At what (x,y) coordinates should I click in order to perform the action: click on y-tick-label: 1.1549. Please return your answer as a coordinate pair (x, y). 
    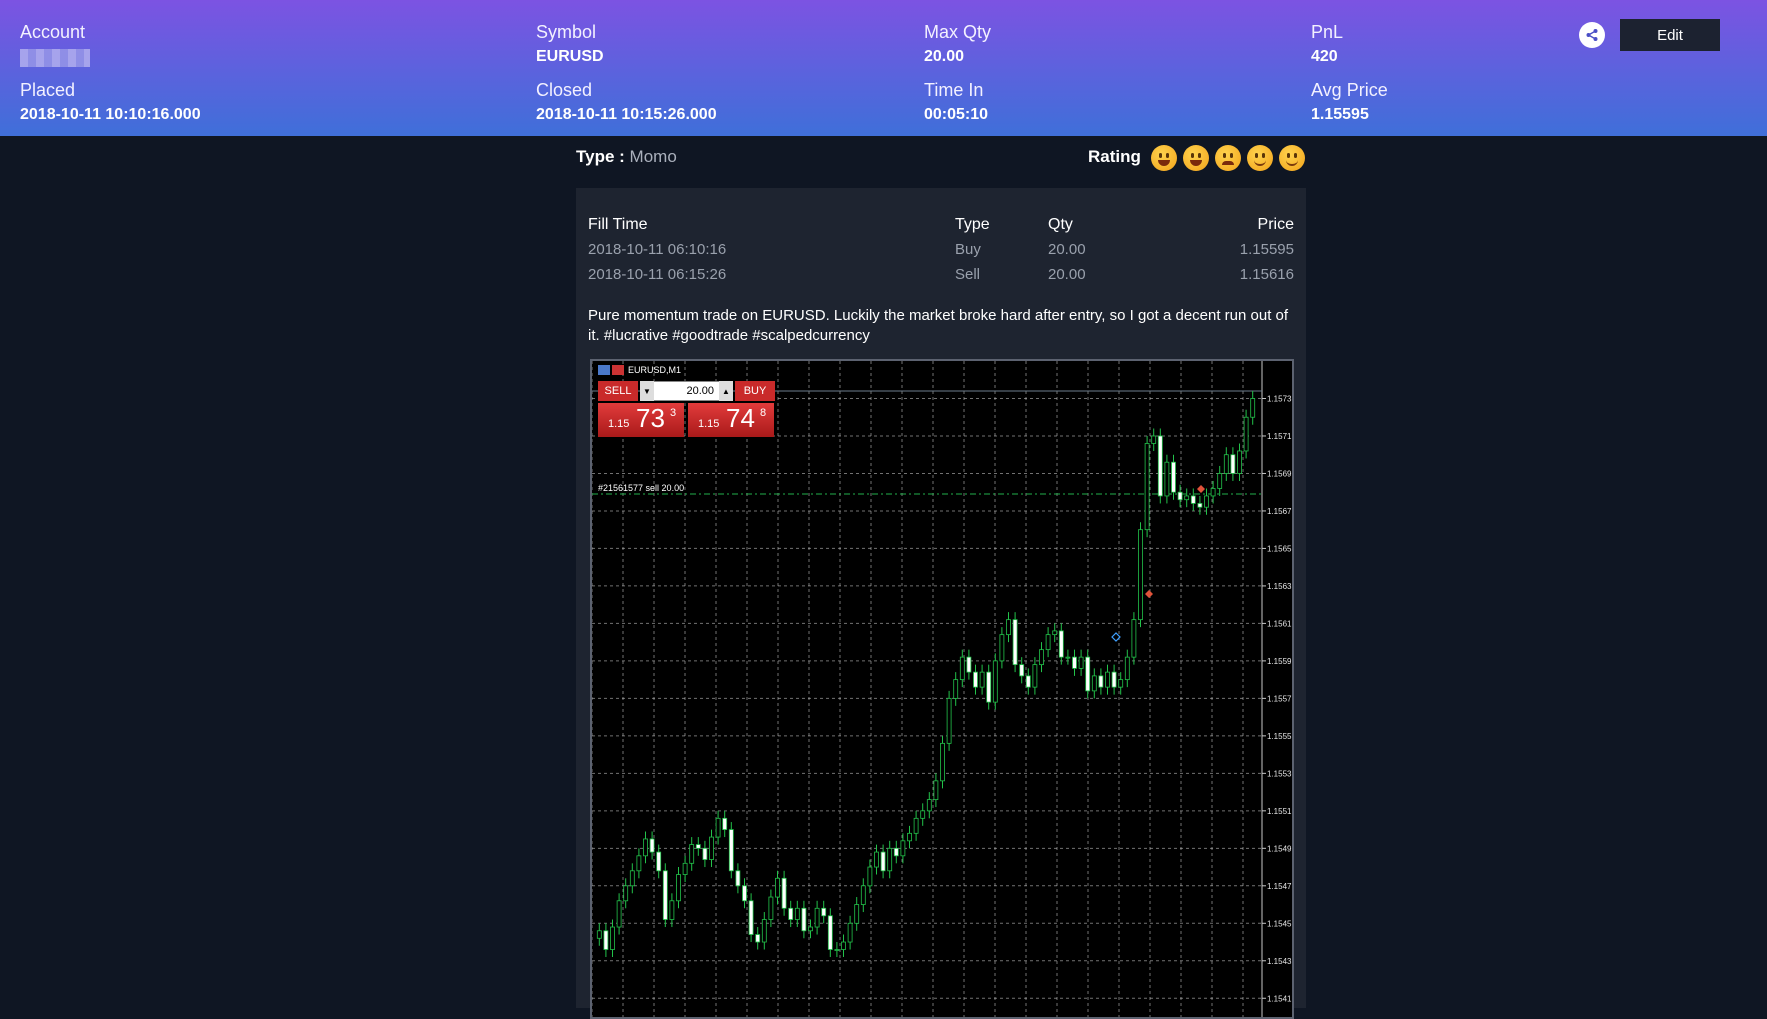
    Looking at the image, I should click on (1279, 848).